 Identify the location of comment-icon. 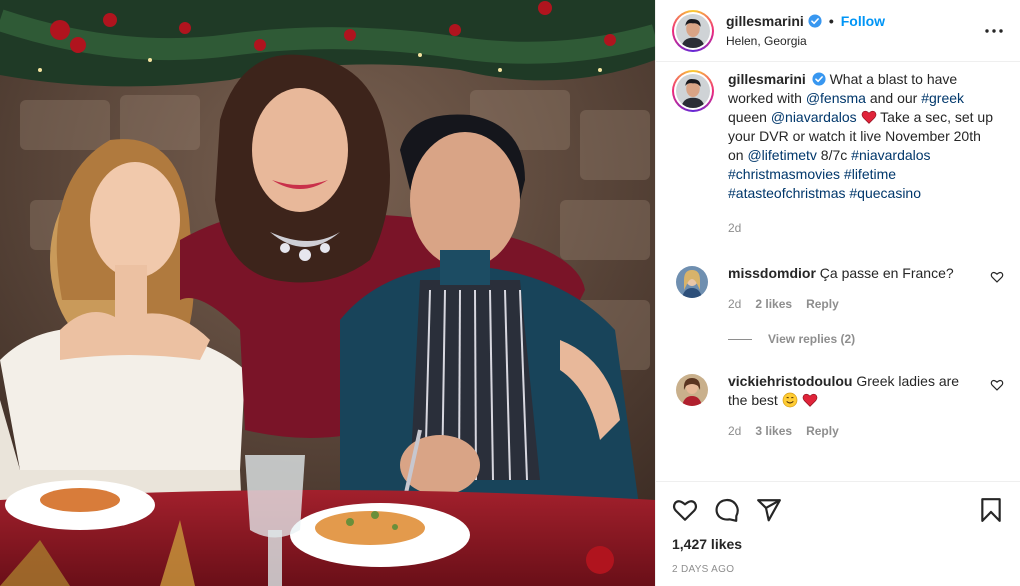
(727, 510).